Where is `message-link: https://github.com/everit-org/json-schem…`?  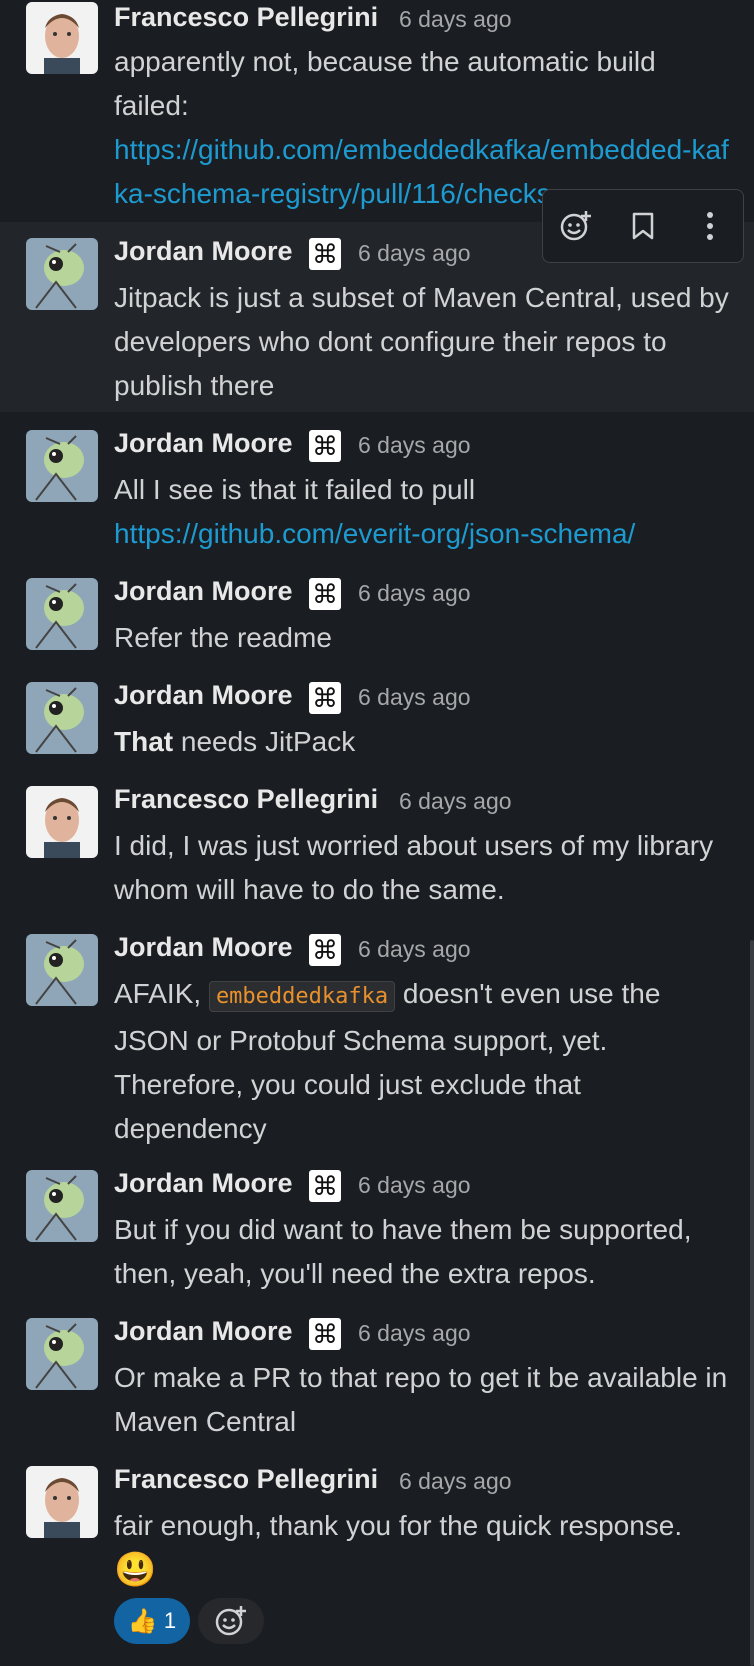
message-link: https://github.com/everit-org/json-schem… is located at coordinates (374, 533).